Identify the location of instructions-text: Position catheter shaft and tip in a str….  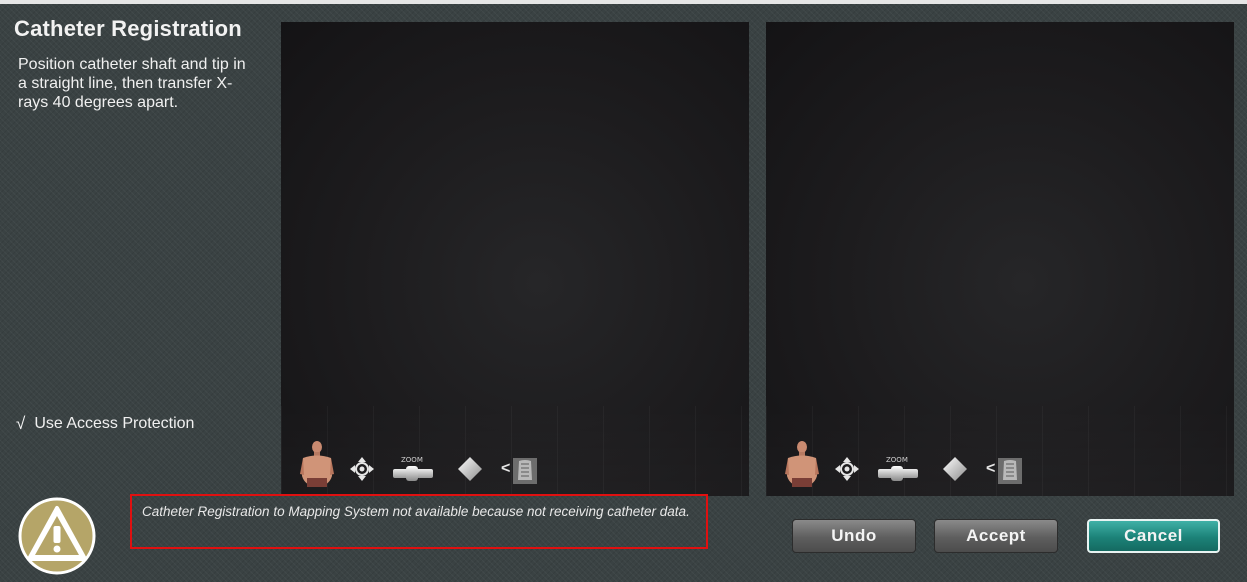
(132, 83).